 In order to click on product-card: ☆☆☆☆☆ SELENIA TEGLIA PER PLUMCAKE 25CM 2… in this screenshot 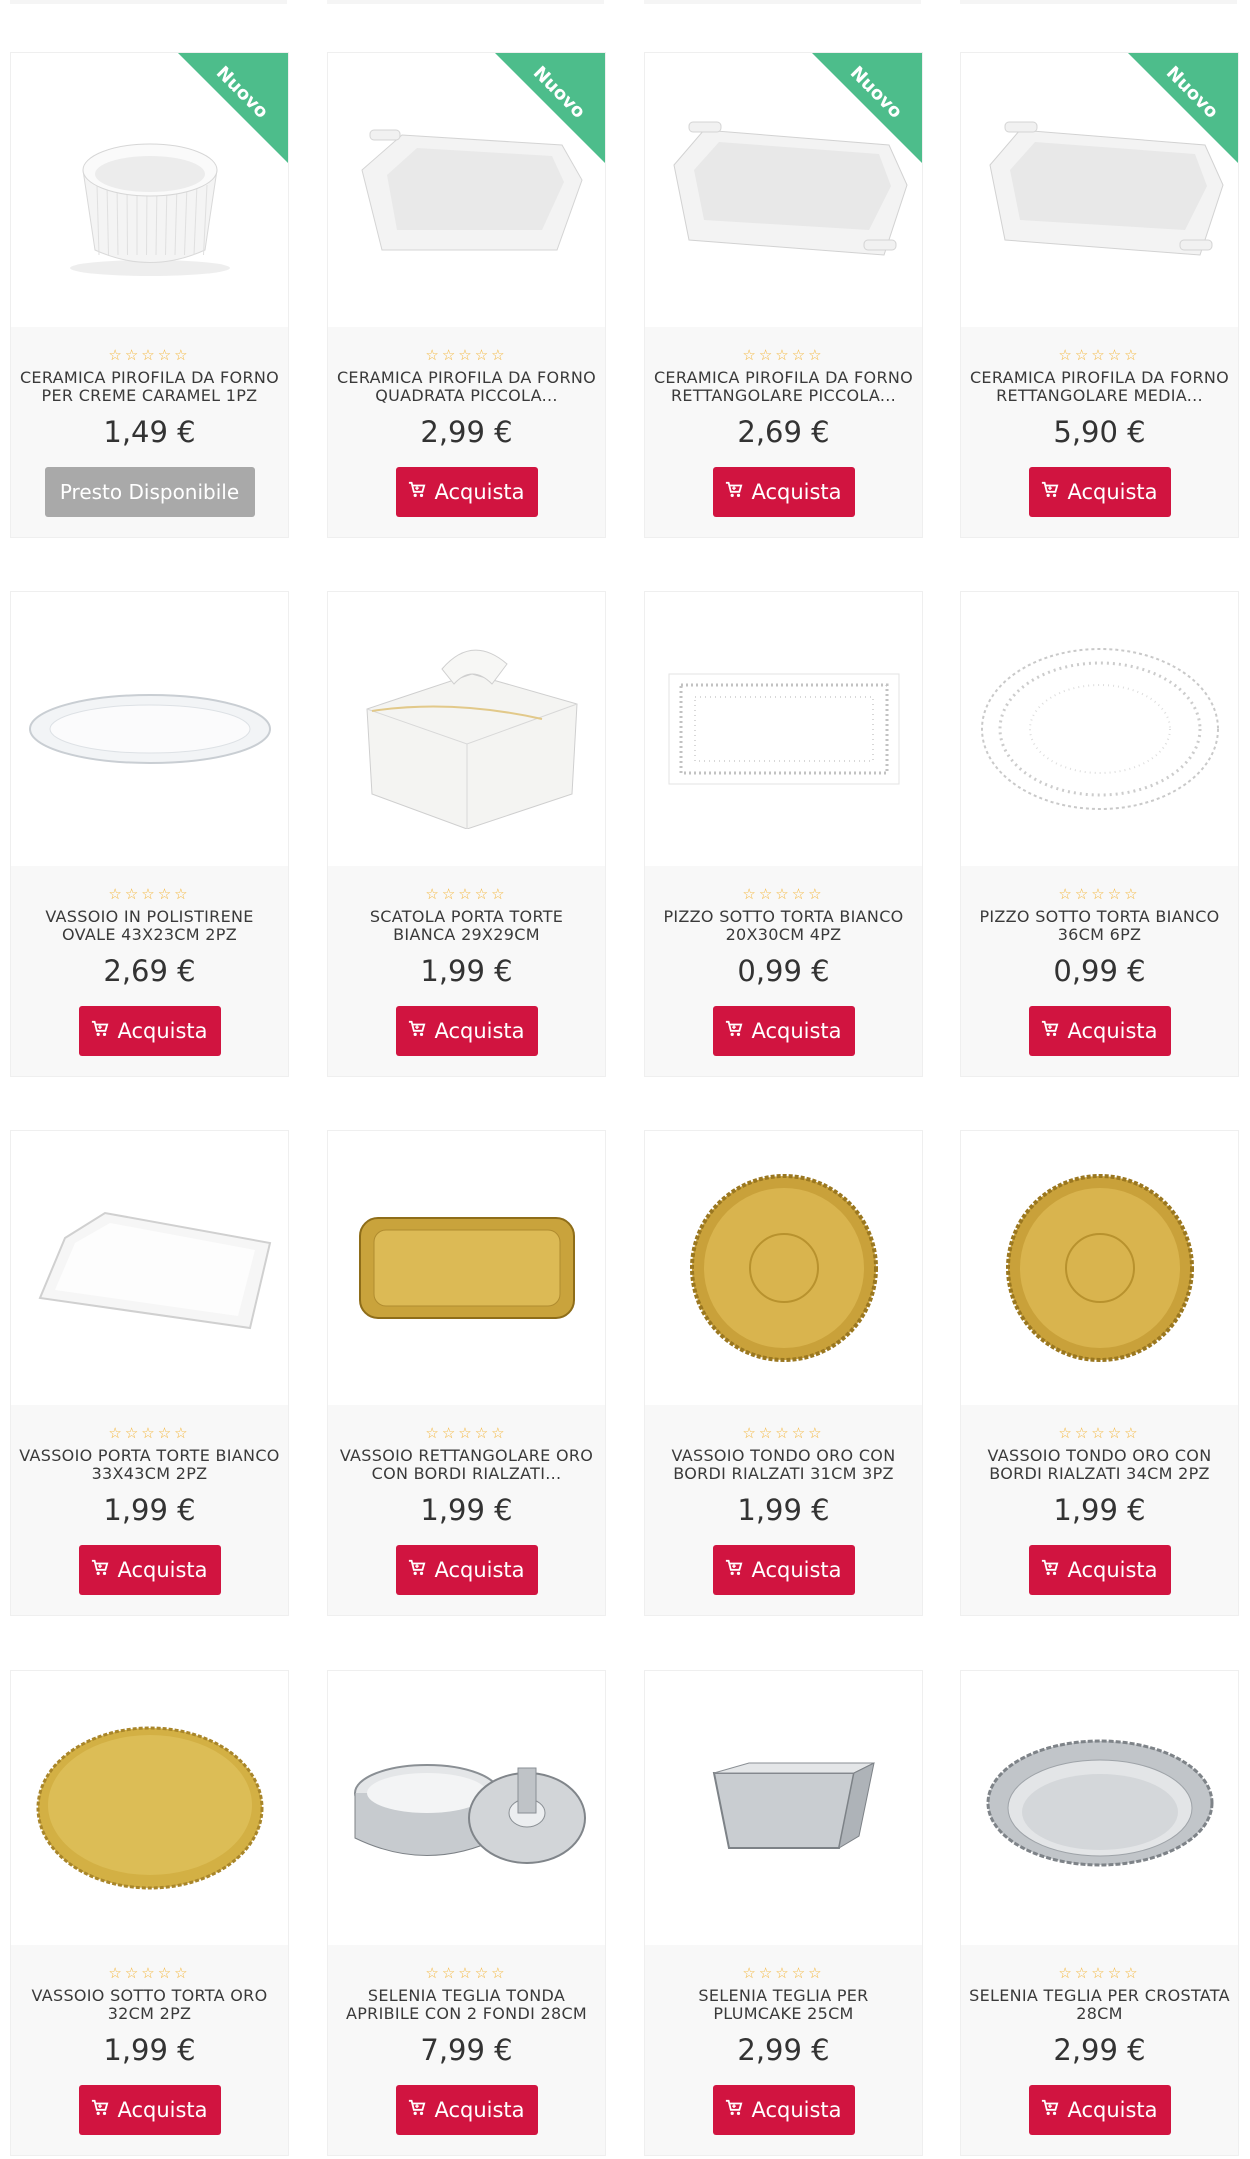, I will do `click(783, 1913)`.